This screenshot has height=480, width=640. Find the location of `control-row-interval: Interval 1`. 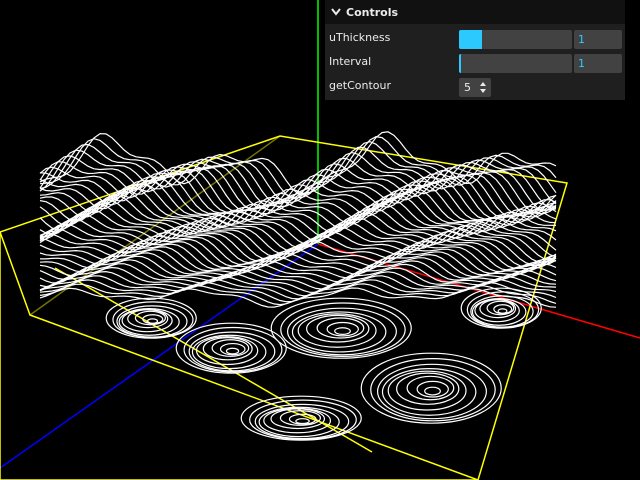

control-row-interval: Interval 1 is located at coordinates (475, 62).